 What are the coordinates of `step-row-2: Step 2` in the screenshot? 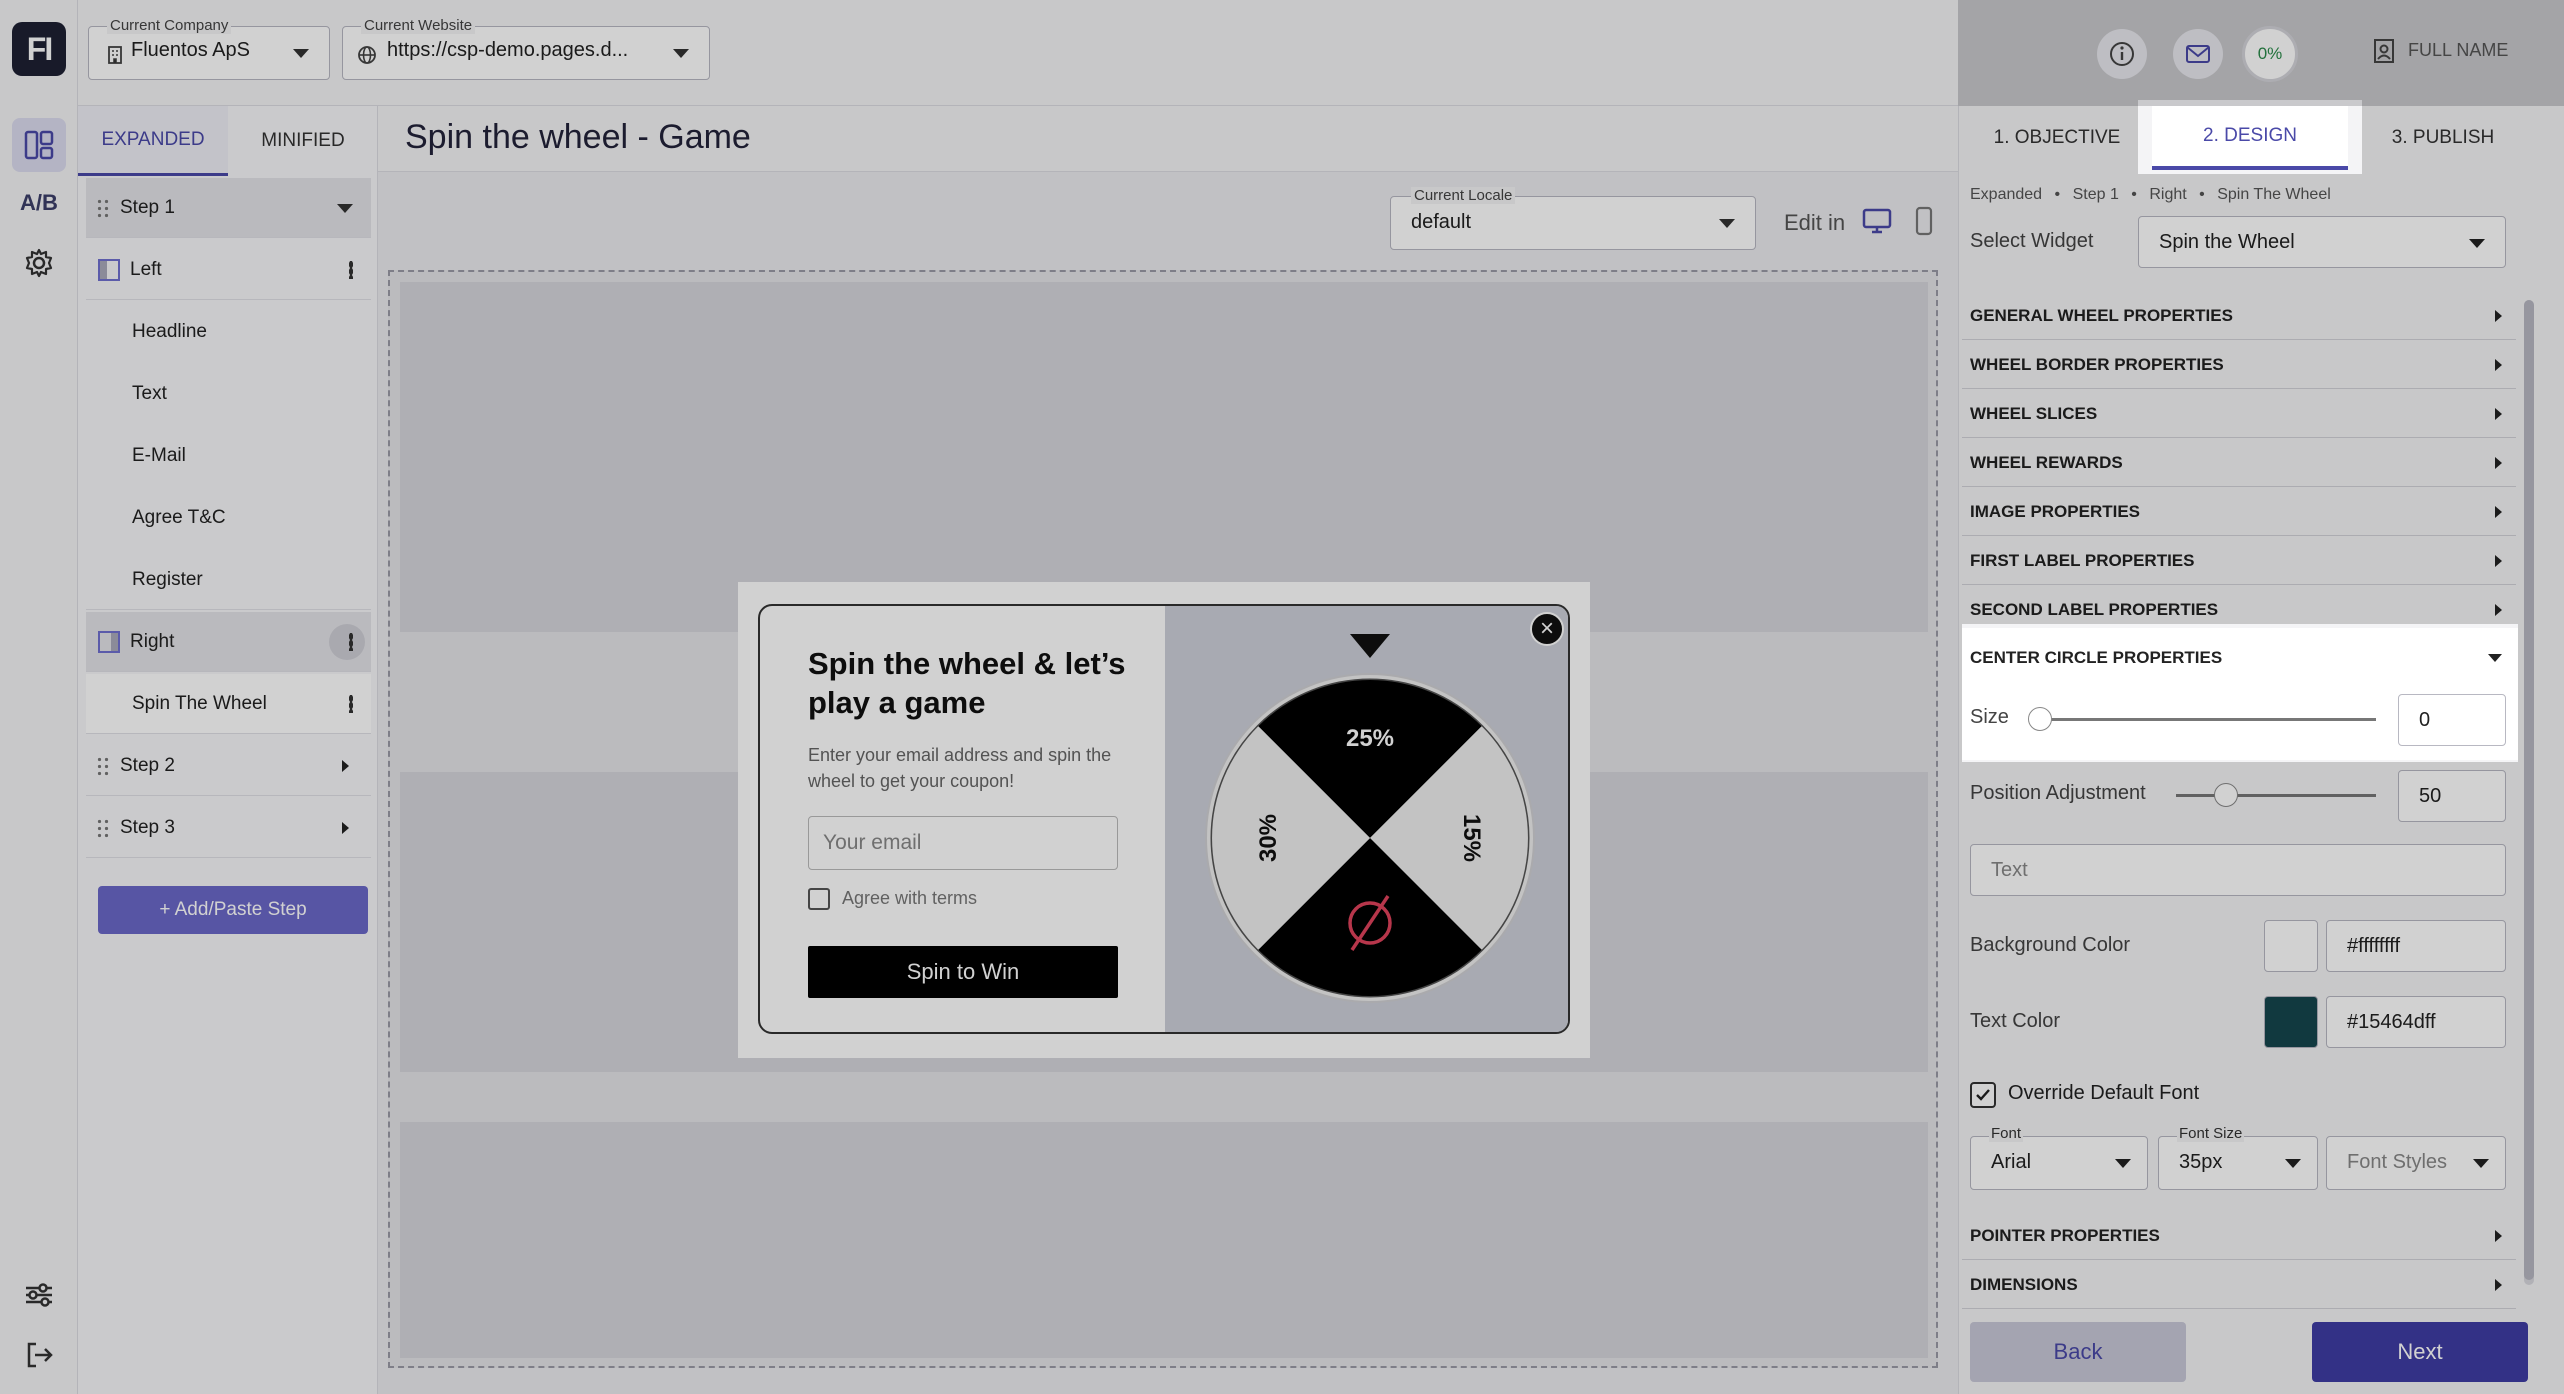 It's located at (228, 766).